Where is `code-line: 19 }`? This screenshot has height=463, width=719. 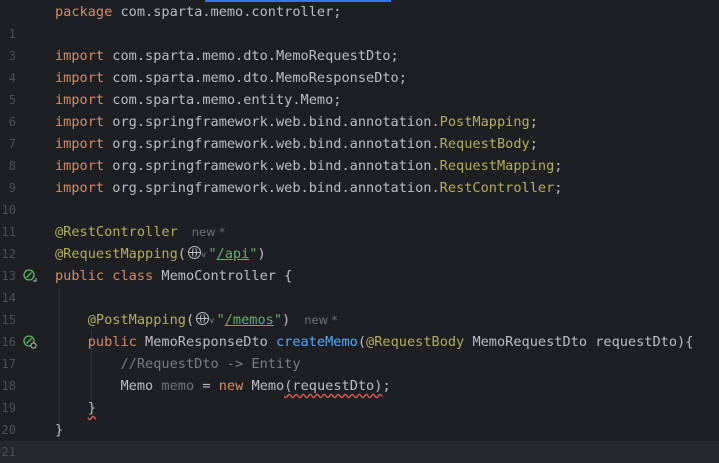
code-line: 19 } is located at coordinates (359, 408).